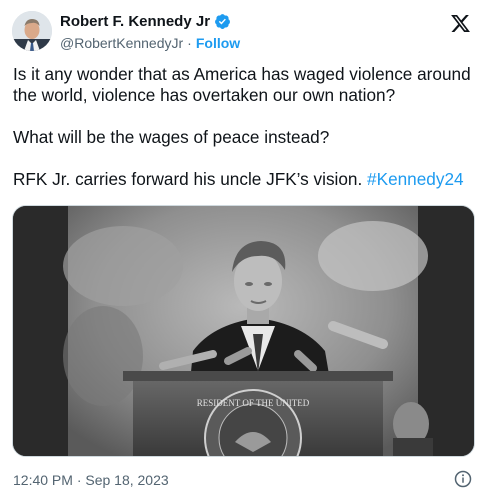 The image size is (485, 495). What do you see at coordinates (415, 179) in the screenshot?
I see `hashtag-link: #Kennedy24` at bounding box center [415, 179].